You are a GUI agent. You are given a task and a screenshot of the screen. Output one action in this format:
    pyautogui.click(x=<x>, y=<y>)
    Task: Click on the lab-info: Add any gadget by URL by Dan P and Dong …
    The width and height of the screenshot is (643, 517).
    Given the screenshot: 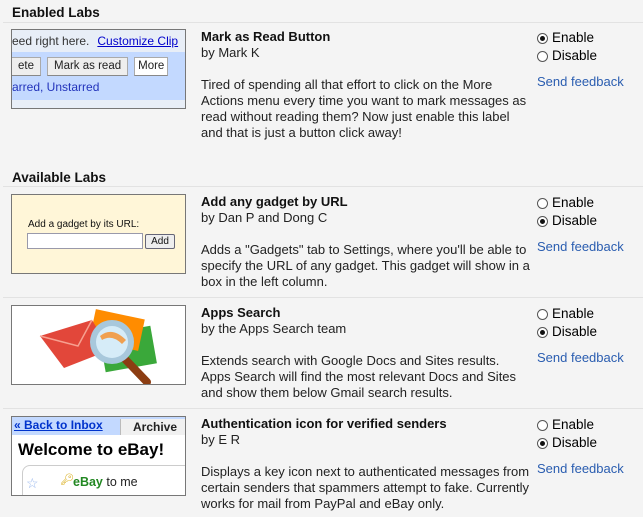 What is the action you would take?
    pyautogui.click(x=366, y=242)
    